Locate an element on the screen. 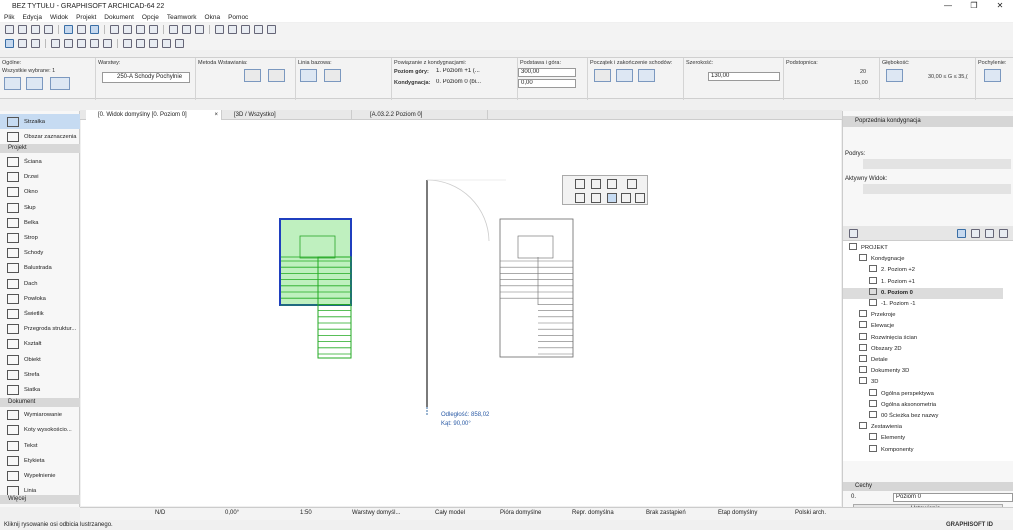  toolbox-item: Okno is located at coordinates (40, 192).